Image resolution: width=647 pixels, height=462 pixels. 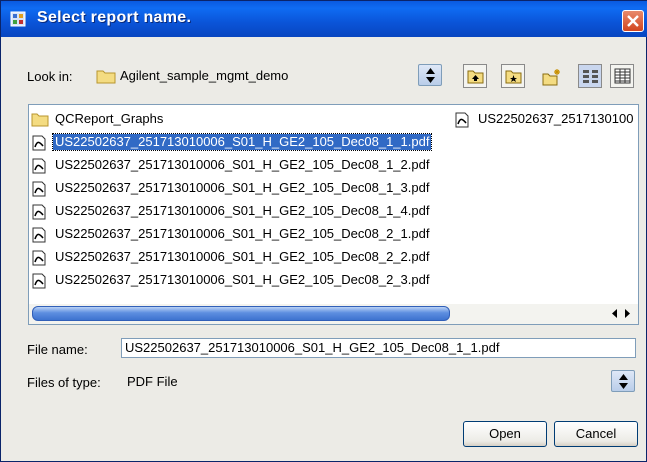 What do you see at coordinates (152, 381) in the screenshot?
I see `files-of-type-value: PDF File` at bounding box center [152, 381].